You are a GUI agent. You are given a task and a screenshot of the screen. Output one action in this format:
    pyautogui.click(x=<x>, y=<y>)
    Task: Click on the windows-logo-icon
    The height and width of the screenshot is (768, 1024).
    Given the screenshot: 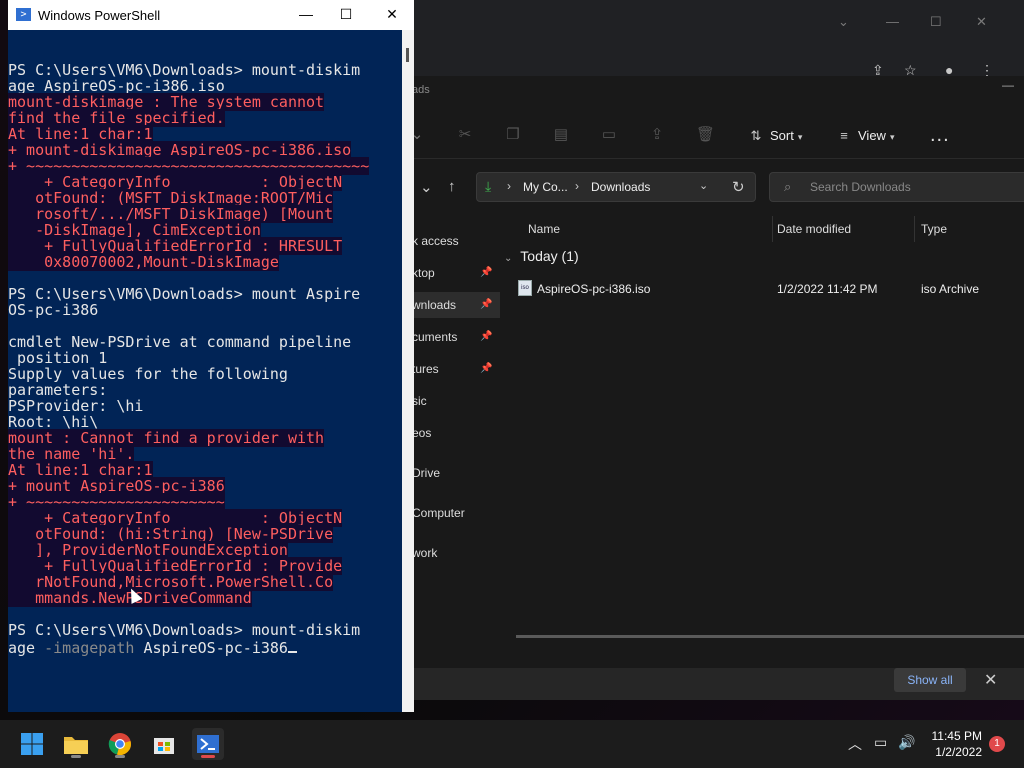 What is the action you would take?
    pyautogui.click(x=32, y=744)
    